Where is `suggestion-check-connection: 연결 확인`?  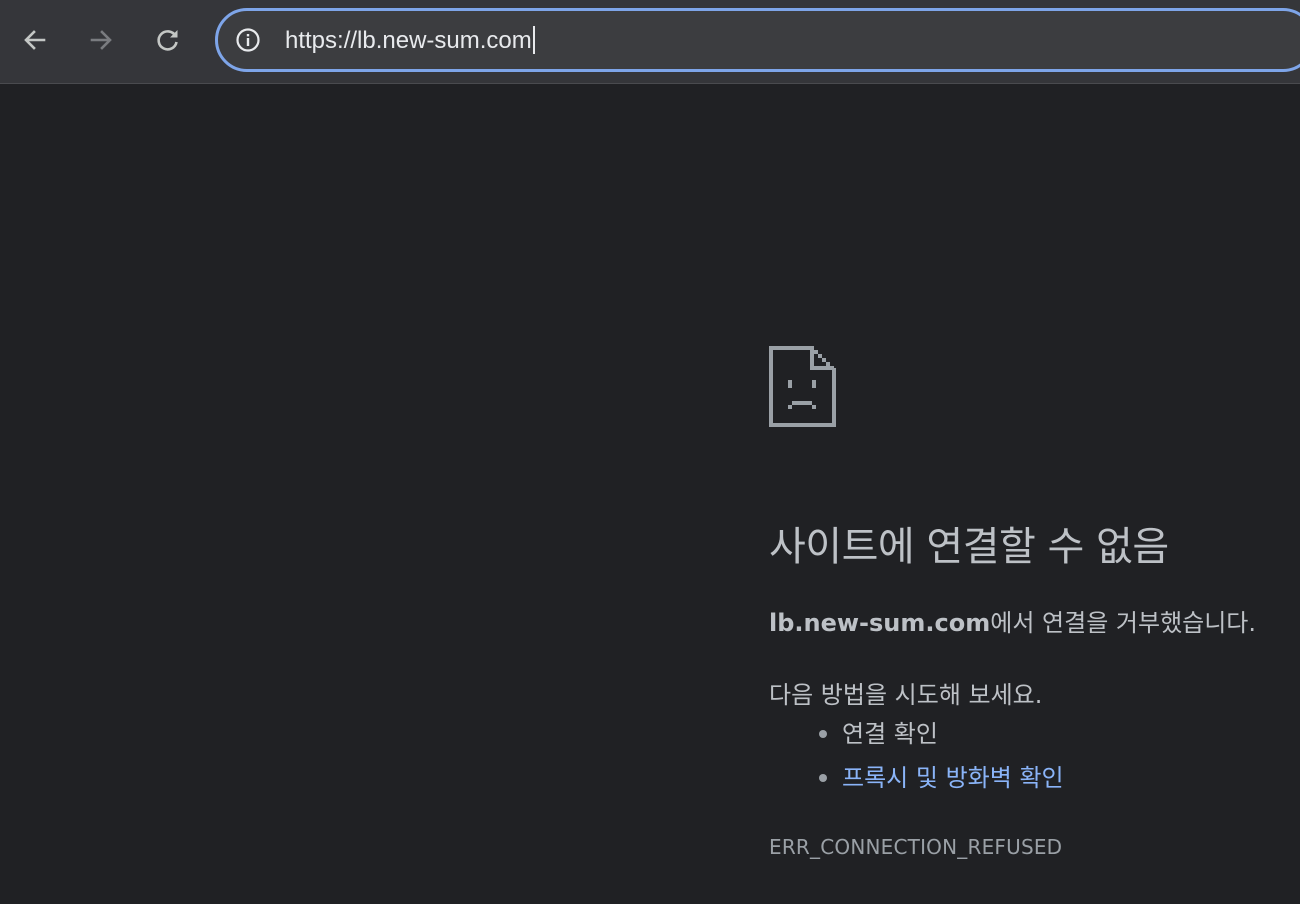 suggestion-check-connection: 연결 확인 is located at coordinates (890, 734).